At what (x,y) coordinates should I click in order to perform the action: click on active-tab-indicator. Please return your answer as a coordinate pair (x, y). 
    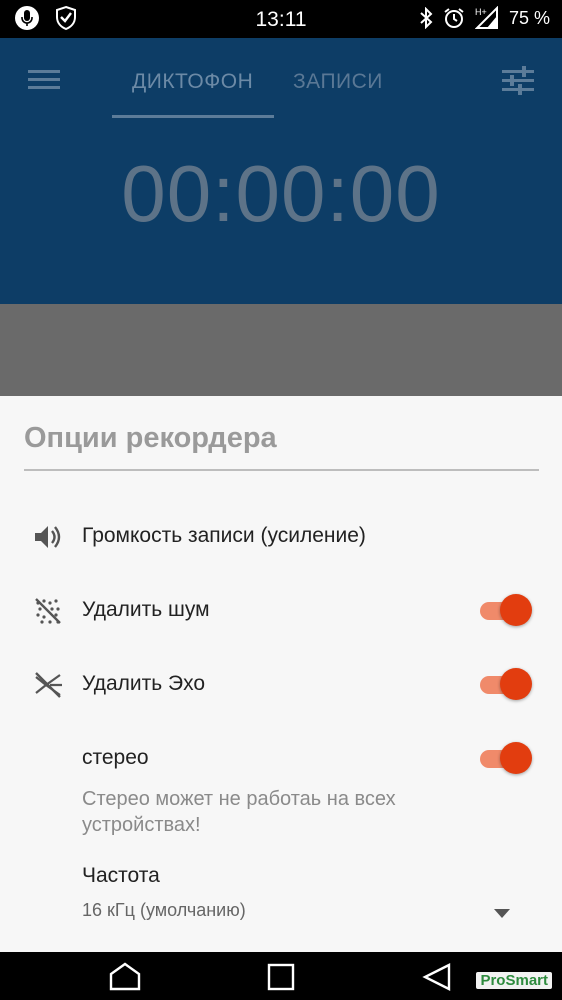
    Looking at the image, I should click on (193, 116).